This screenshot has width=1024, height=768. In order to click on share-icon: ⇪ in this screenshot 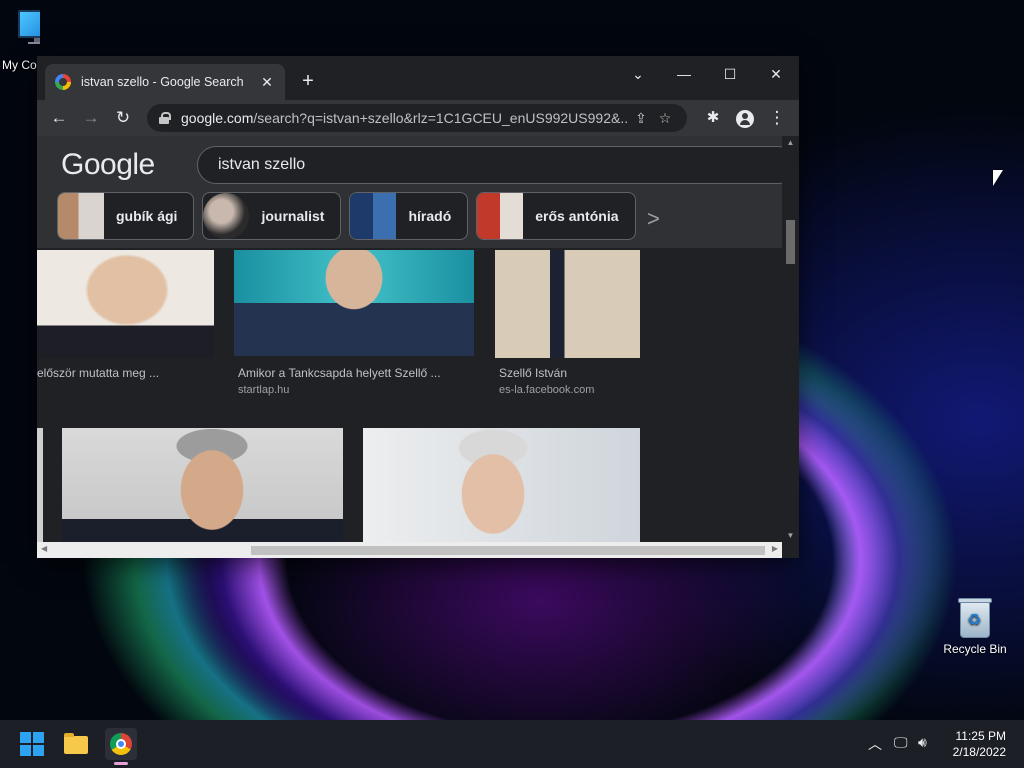, I will do `click(641, 118)`.